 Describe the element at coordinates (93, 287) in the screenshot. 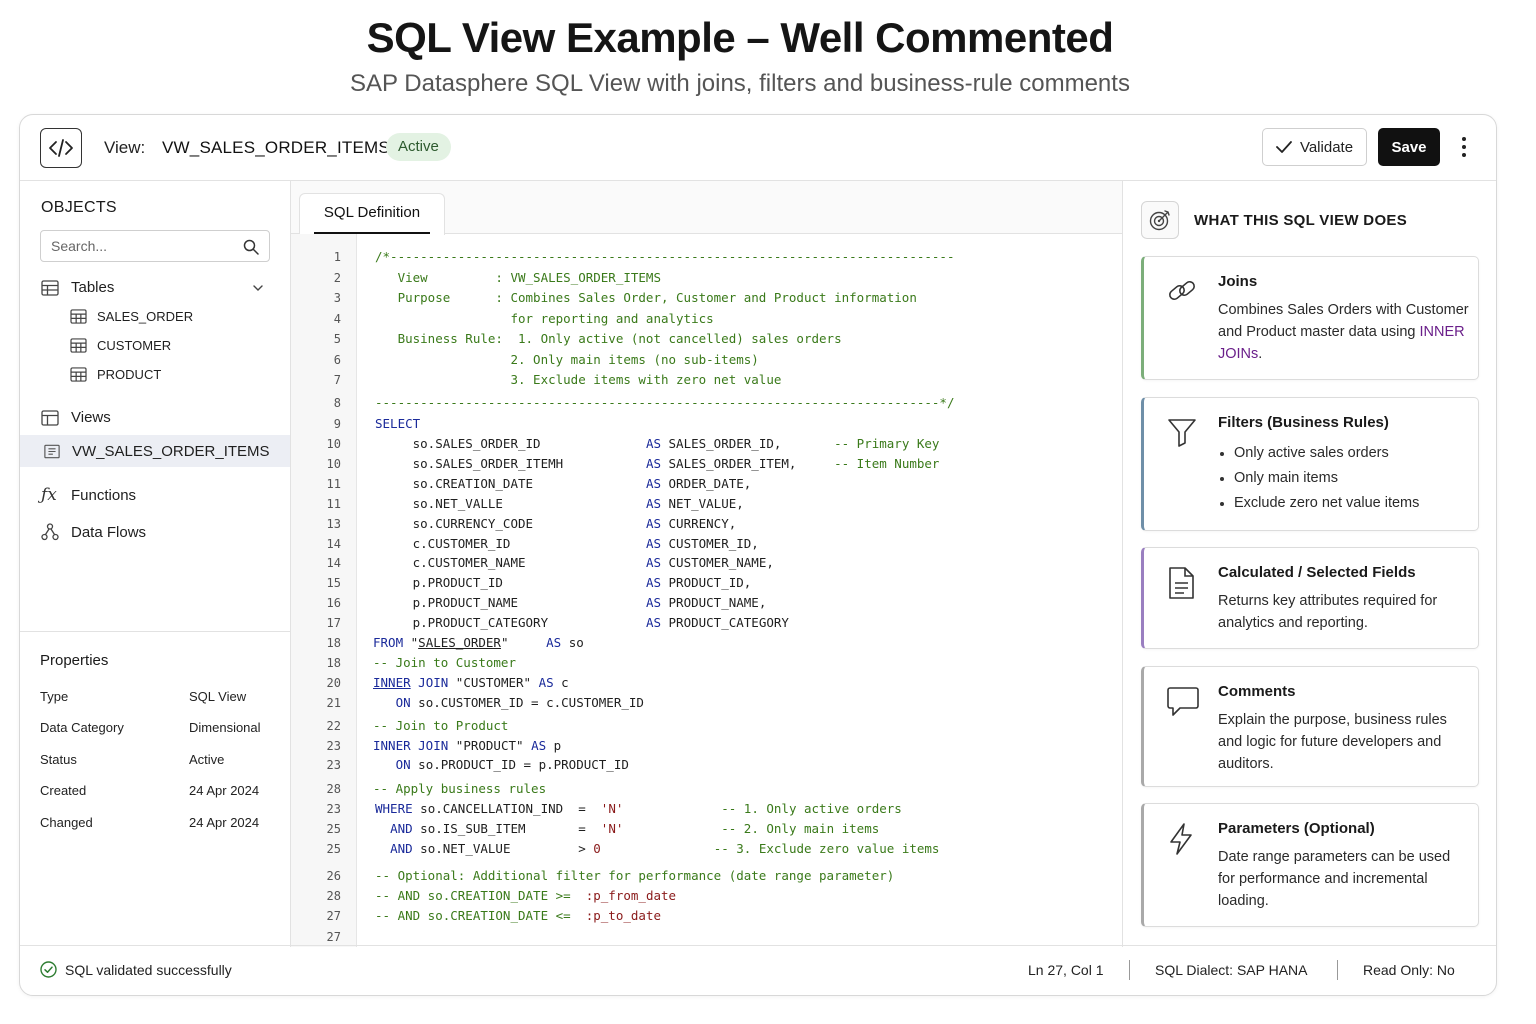

I see `tree-item-label: Tables` at that location.